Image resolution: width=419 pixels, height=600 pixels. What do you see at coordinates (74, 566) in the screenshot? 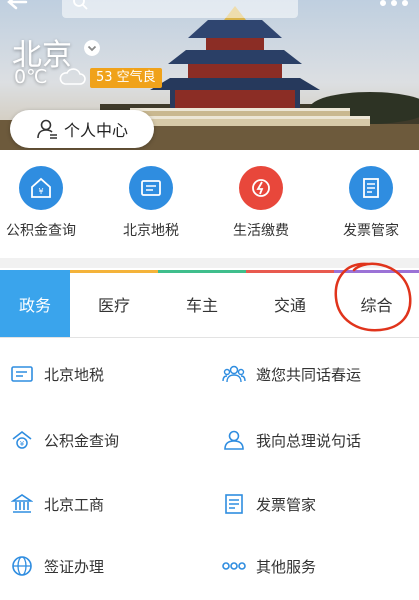
I see `service-label: 签证办理` at bounding box center [74, 566].